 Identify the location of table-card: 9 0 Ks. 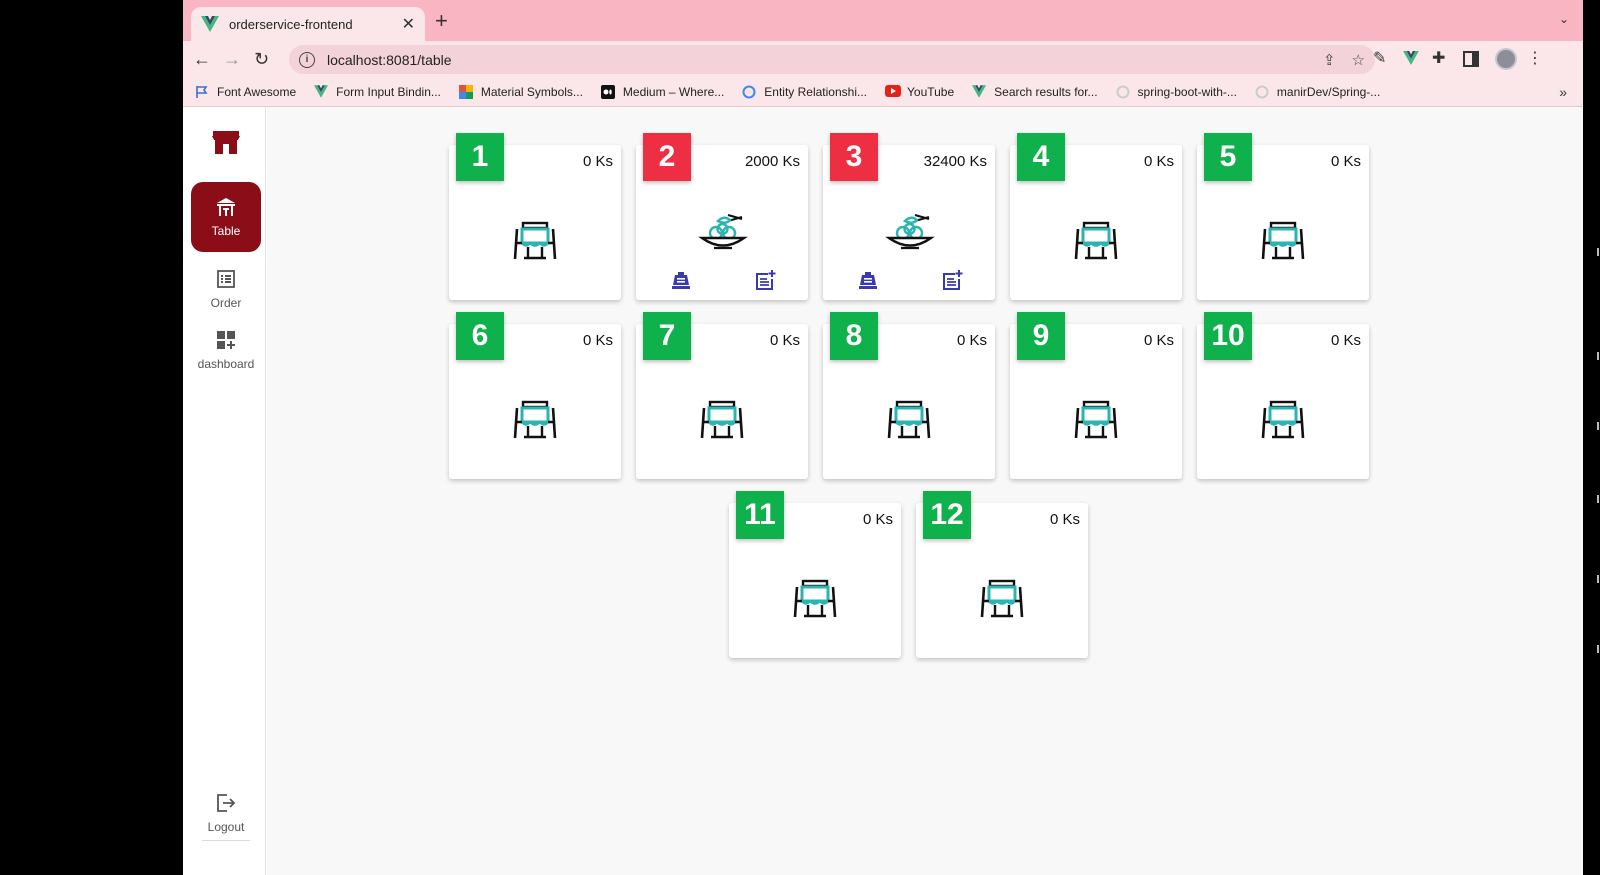
(1096, 395).